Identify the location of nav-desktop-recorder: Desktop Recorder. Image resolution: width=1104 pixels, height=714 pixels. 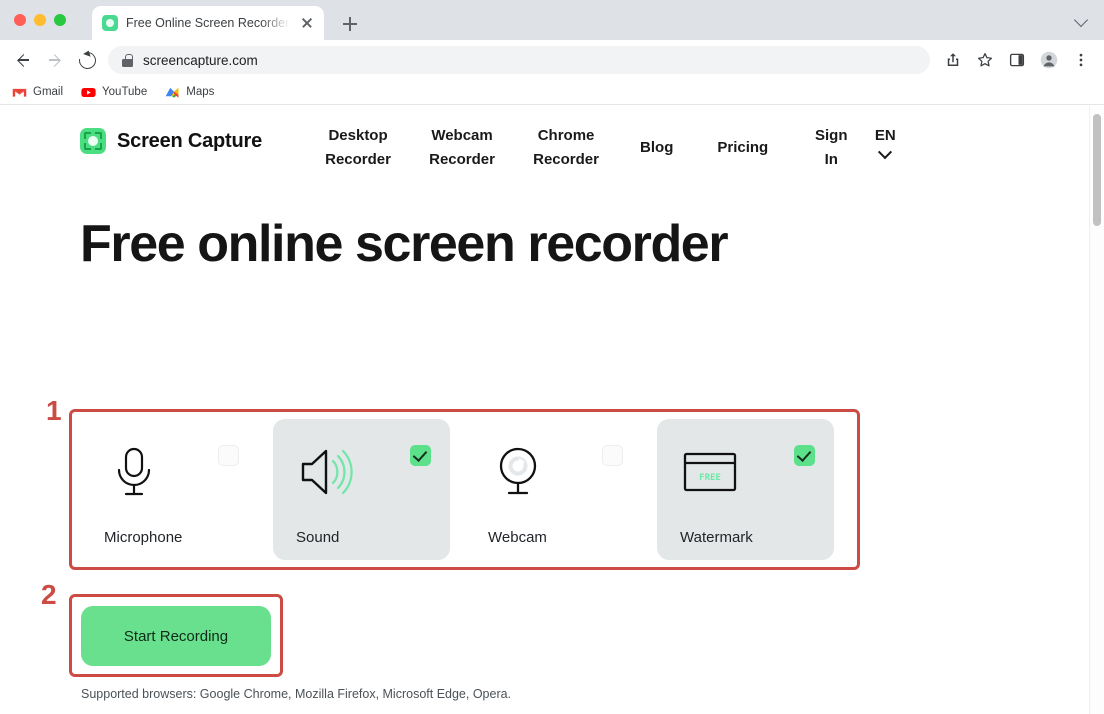
(358, 148).